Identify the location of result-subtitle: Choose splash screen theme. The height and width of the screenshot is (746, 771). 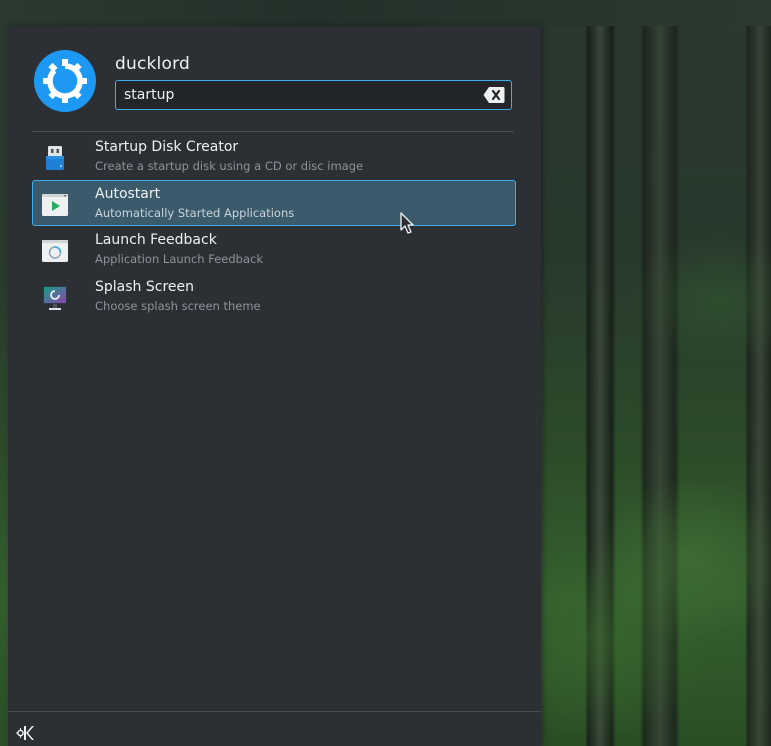
(178, 305).